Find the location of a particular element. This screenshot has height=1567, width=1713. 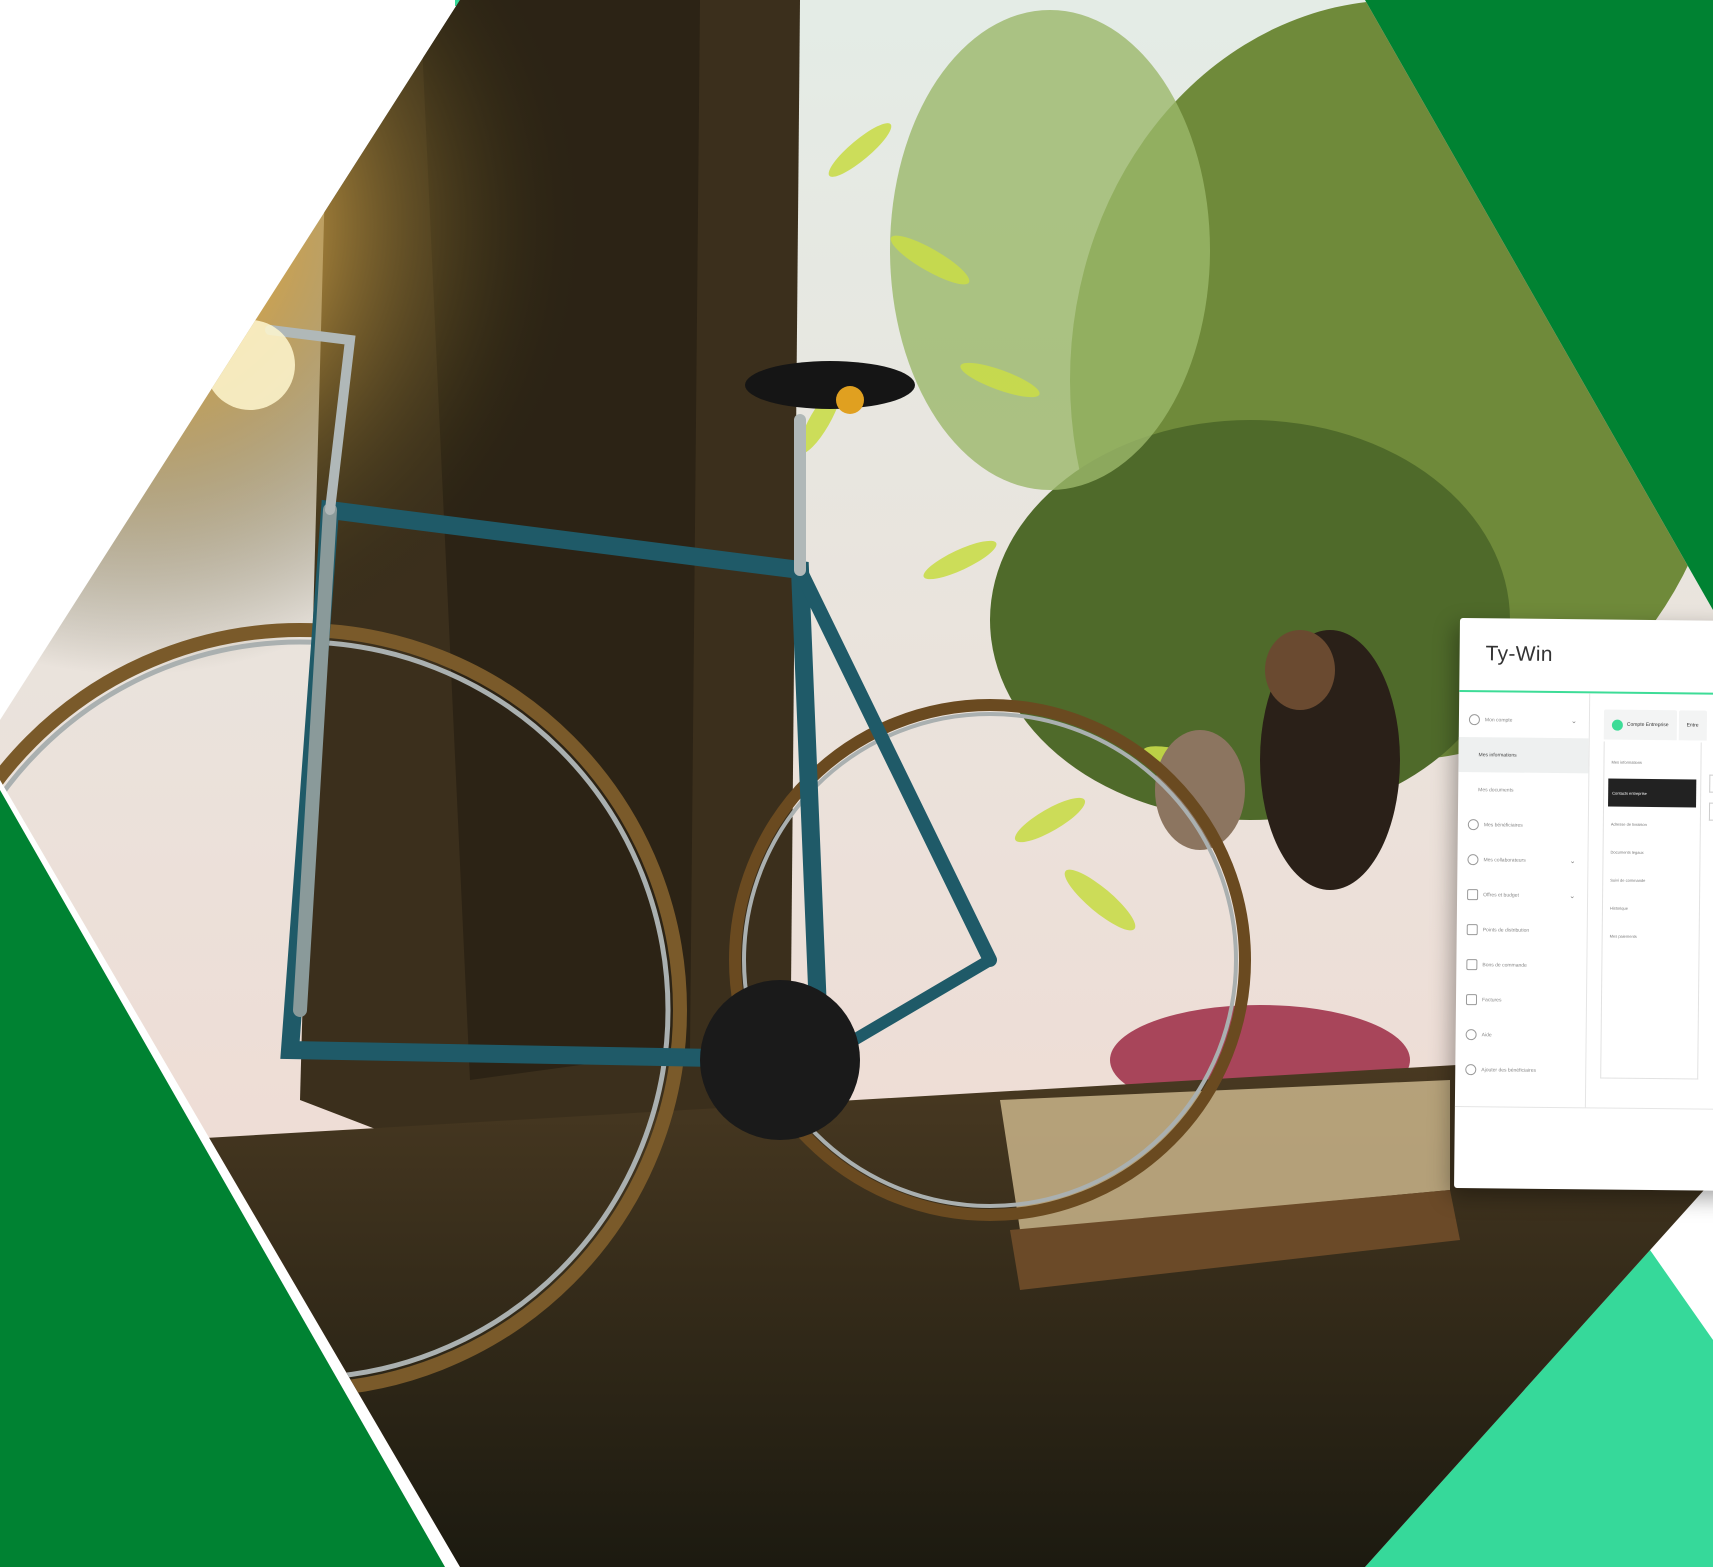

app-header: Ty-Win is located at coordinates (1586, 657).